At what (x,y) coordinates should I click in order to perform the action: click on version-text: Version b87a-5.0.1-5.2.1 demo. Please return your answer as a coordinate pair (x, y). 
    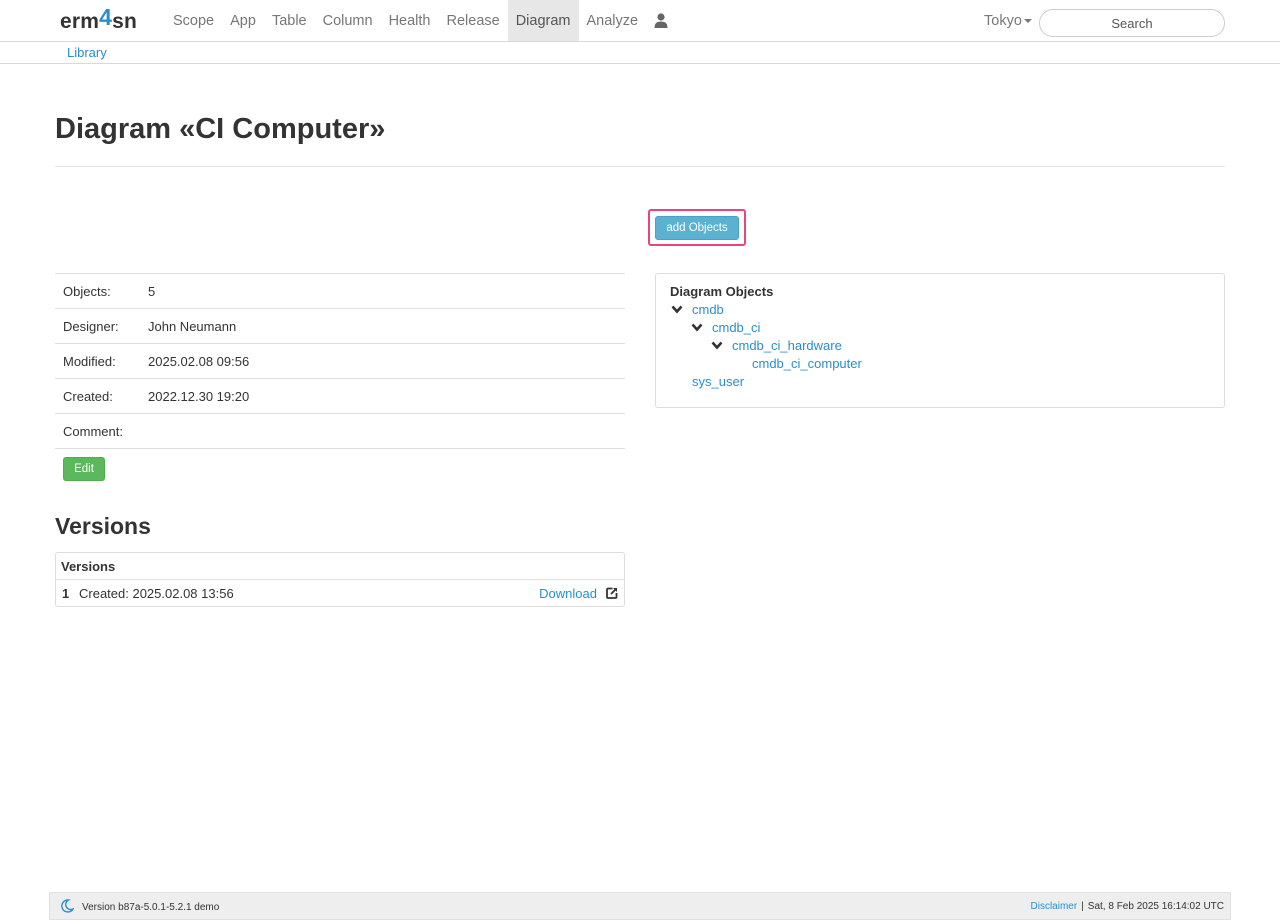
    Looking at the image, I should click on (151, 907).